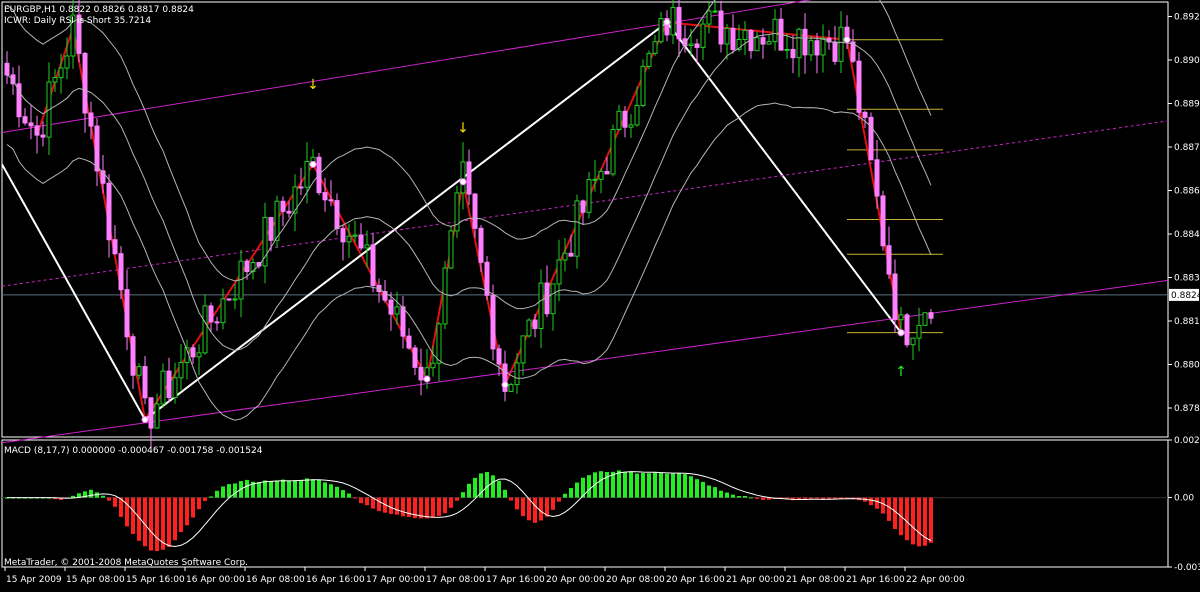  Describe the element at coordinates (515, 580) in the screenshot. I see `time-tick-label: 17 Apr 16:00` at that location.